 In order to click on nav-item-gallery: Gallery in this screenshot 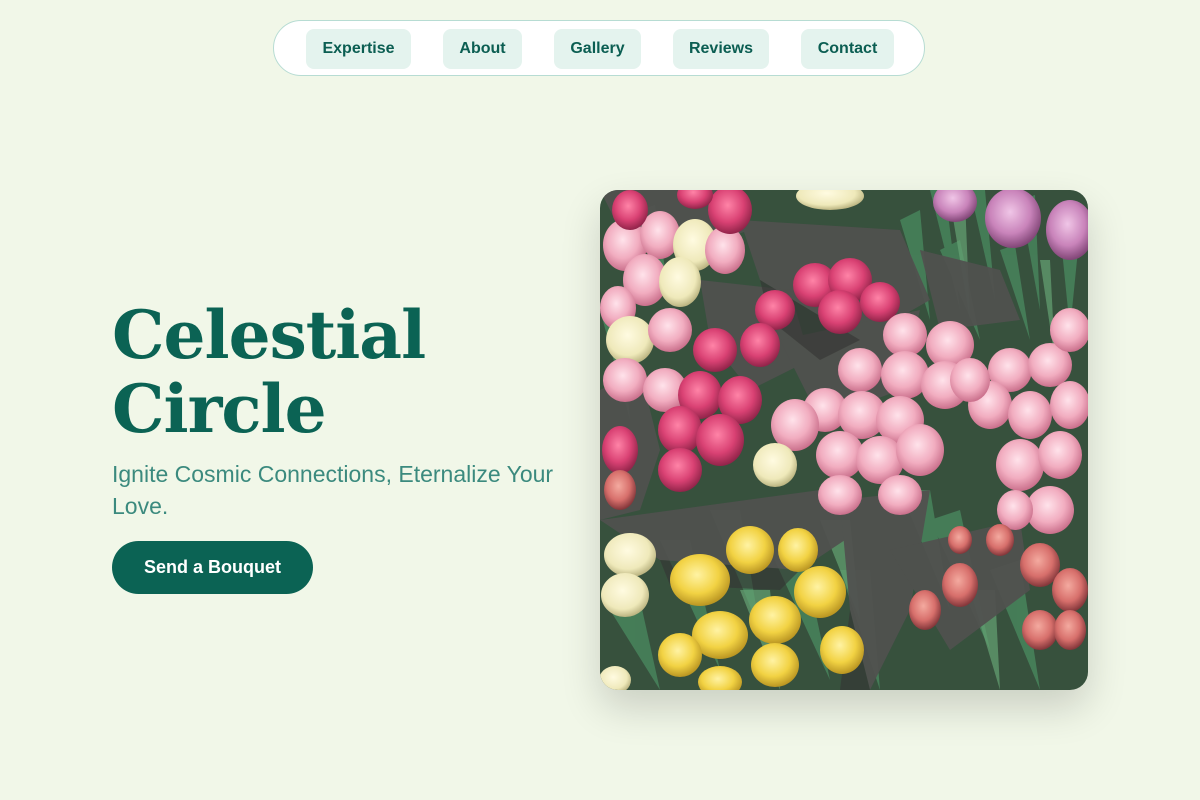, I will do `click(597, 49)`.